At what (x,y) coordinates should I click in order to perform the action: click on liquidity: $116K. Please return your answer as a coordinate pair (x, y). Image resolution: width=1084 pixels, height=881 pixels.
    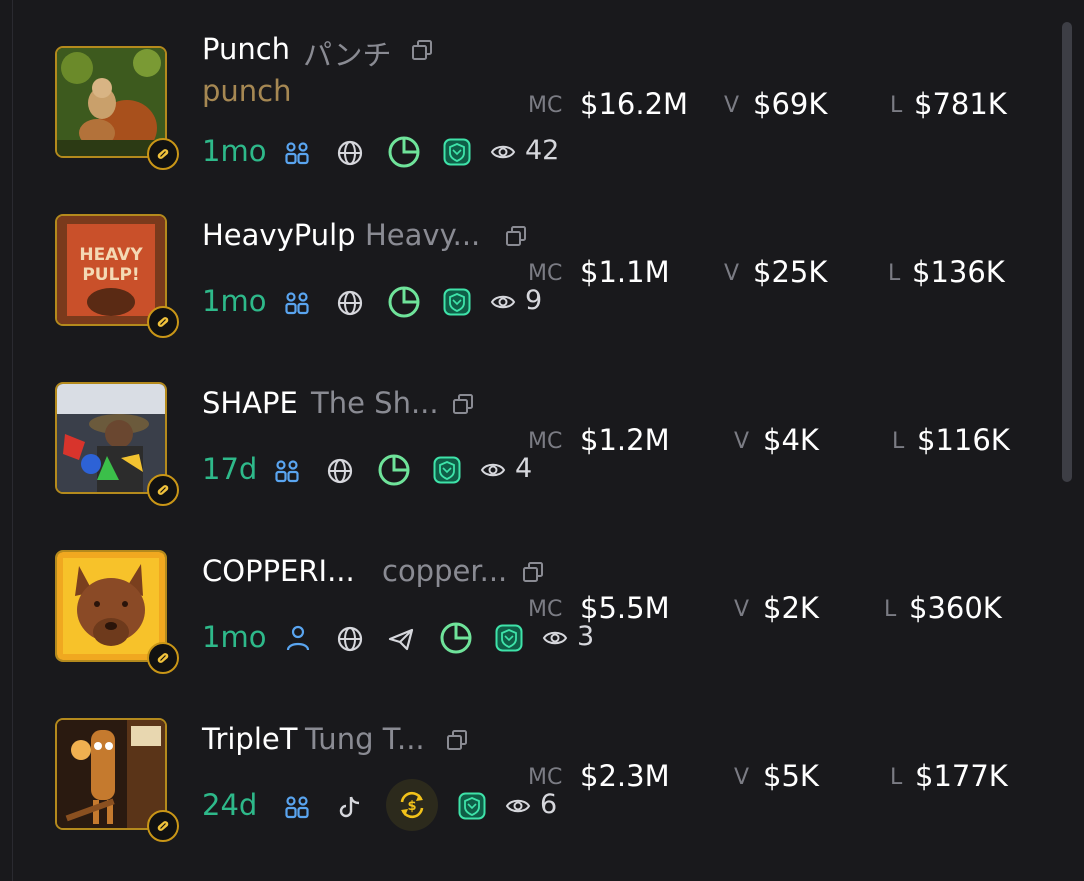
    Looking at the image, I should click on (963, 440).